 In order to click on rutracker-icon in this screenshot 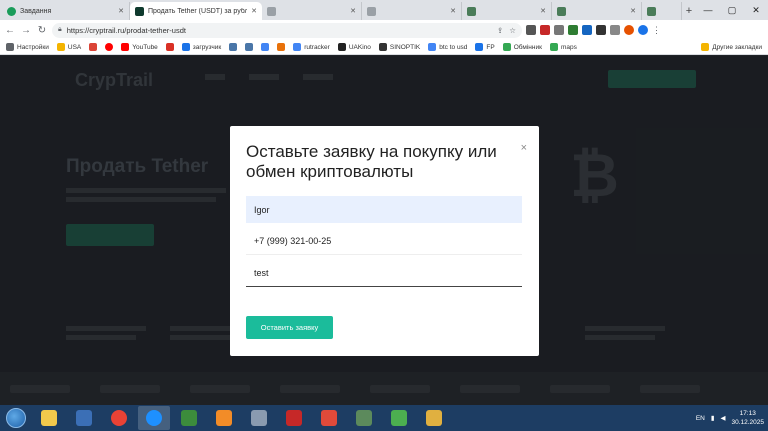, I will do `click(297, 47)`.